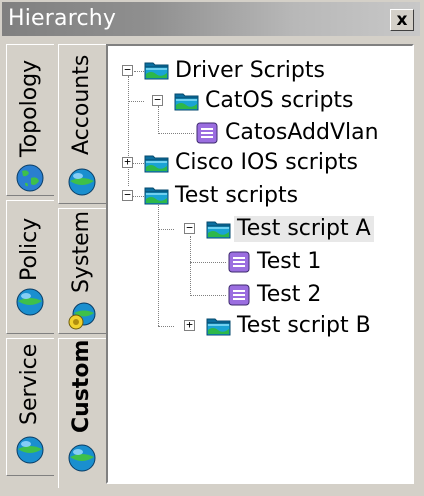 The height and width of the screenshot is (496, 424). What do you see at coordinates (62, 18) in the screenshot?
I see `panel-title: Hierarchy` at bounding box center [62, 18].